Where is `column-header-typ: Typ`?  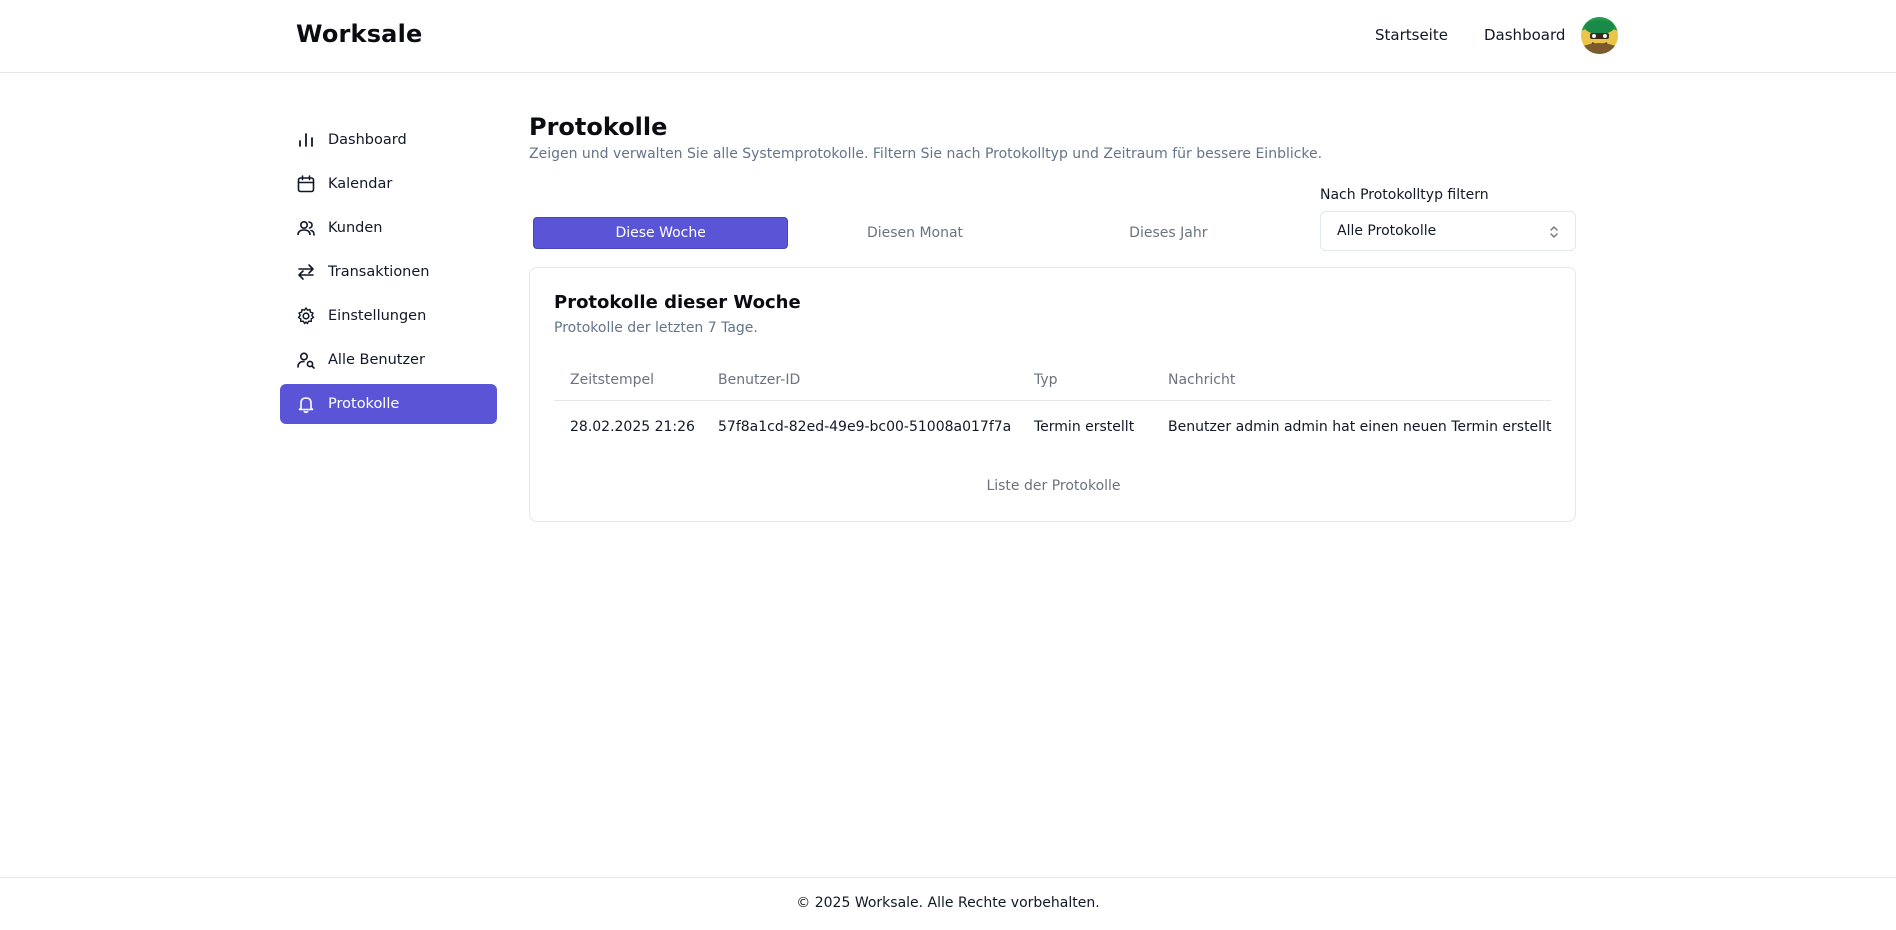
column-header-typ: Typ is located at coordinates (1046, 380).